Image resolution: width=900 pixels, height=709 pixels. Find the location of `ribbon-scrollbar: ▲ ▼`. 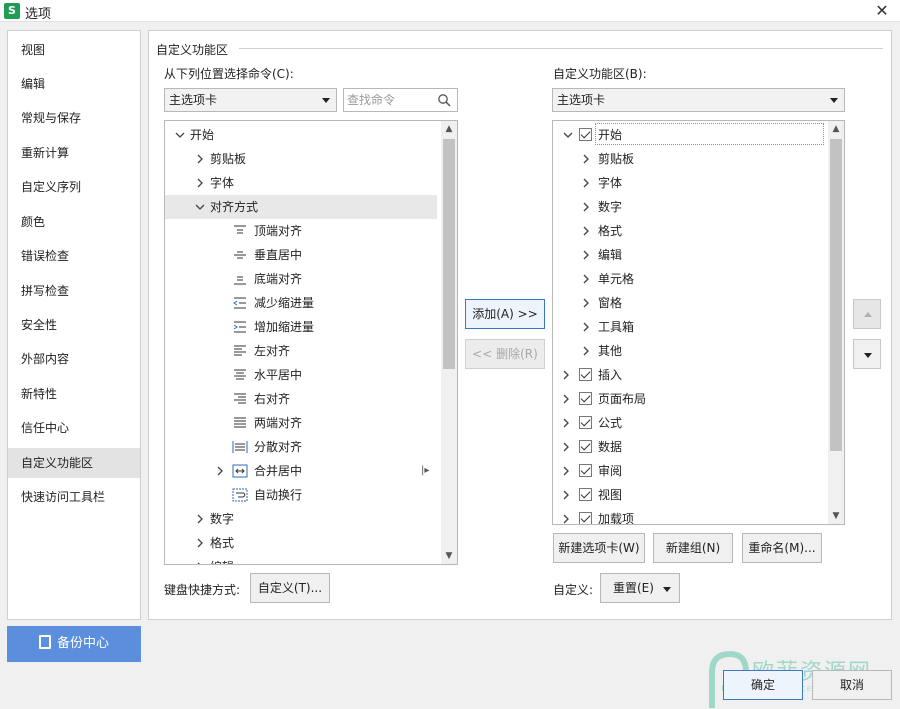

ribbon-scrollbar: ▲ ▼ is located at coordinates (836, 322).